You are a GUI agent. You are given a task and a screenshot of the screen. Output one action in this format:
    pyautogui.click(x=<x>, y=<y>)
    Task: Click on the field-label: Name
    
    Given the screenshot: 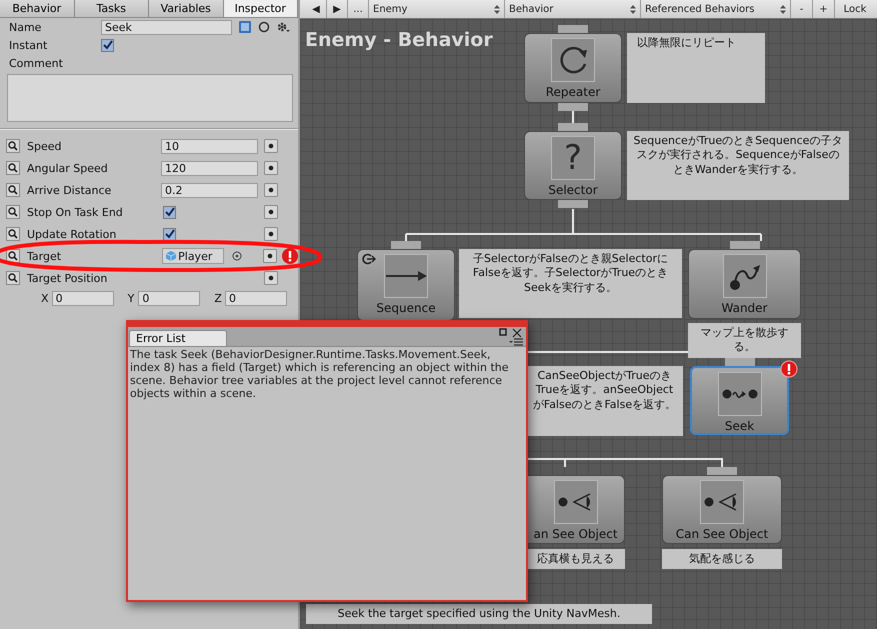 What is the action you would take?
    pyautogui.click(x=25, y=27)
    